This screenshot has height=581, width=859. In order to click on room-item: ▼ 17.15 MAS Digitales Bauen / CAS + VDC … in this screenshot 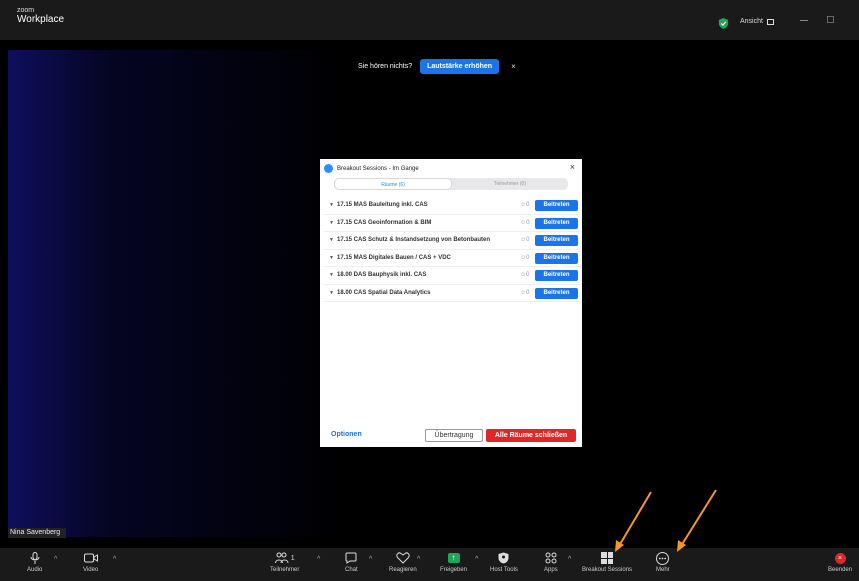, I will do `click(452, 258)`.